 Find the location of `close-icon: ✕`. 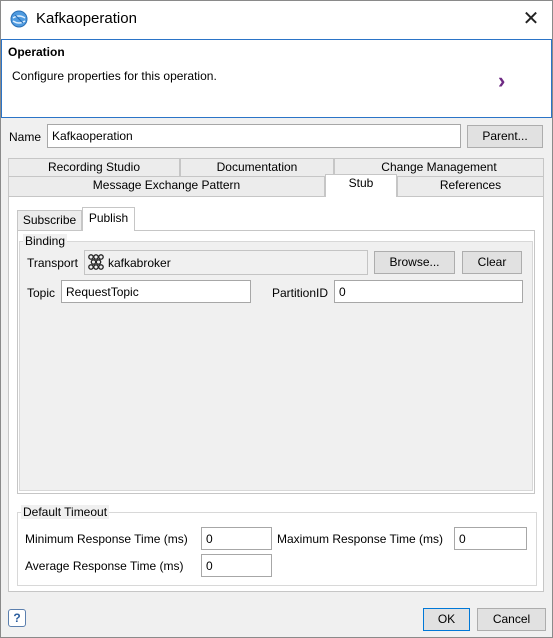

close-icon: ✕ is located at coordinates (531, 19).